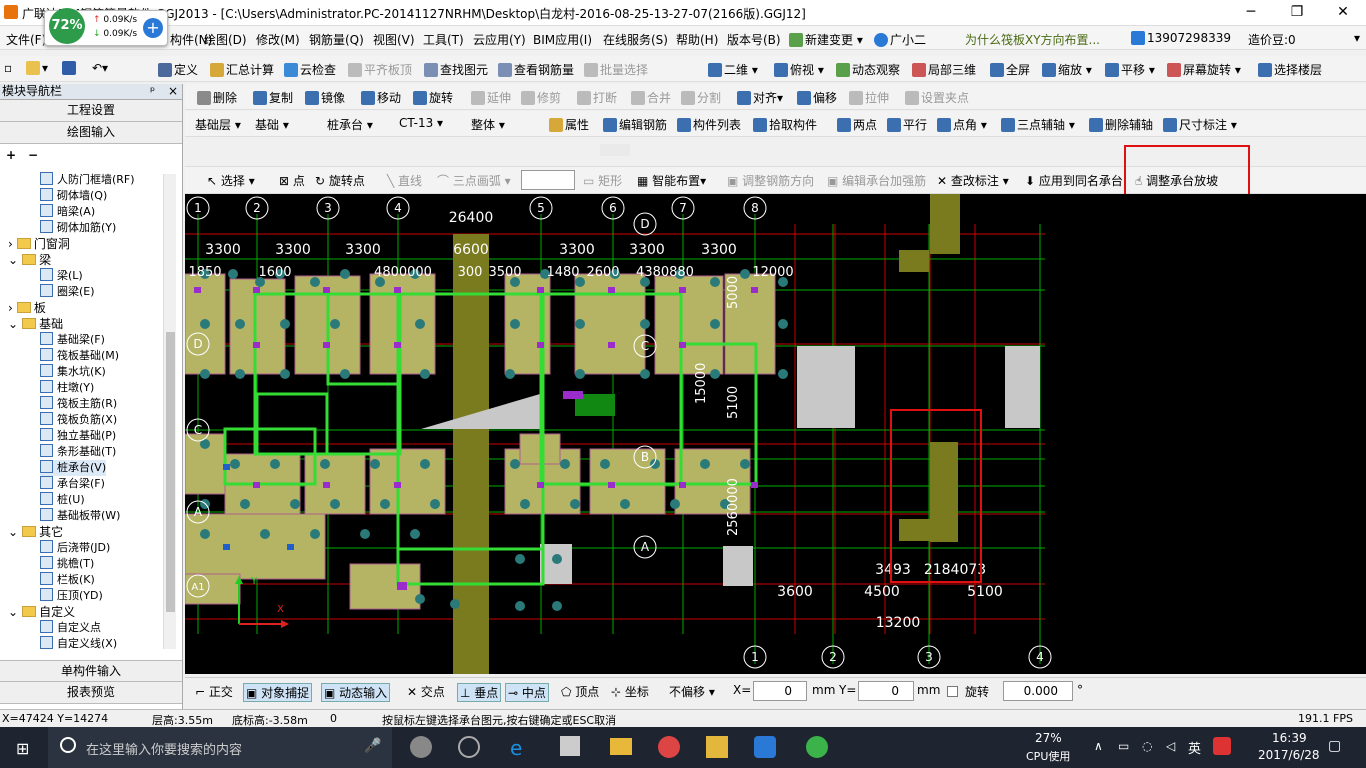 The width and height of the screenshot is (1366, 768). Describe the element at coordinates (372, 746) in the screenshot. I see `microphone-icon: 🎤` at that location.